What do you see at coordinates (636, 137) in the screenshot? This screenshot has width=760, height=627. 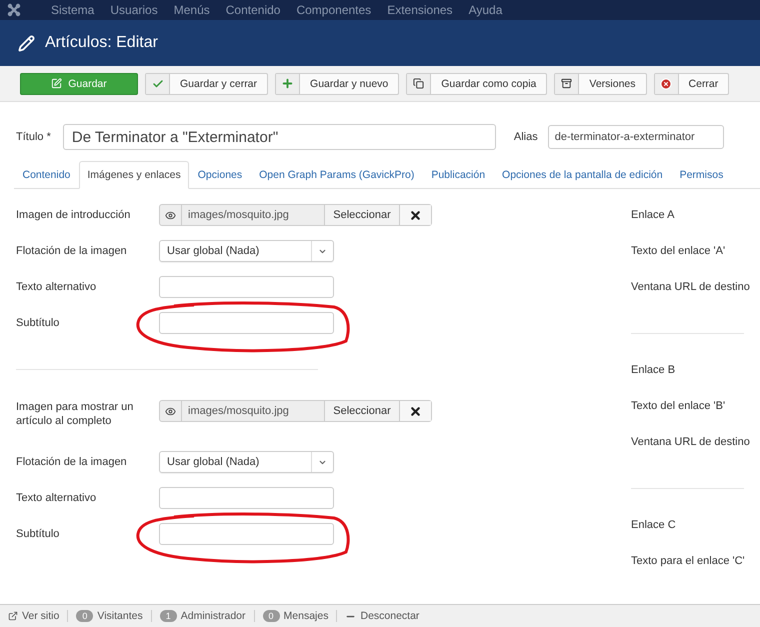 I see `alias-field: de-terminator-a-exterminator` at bounding box center [636, 137].